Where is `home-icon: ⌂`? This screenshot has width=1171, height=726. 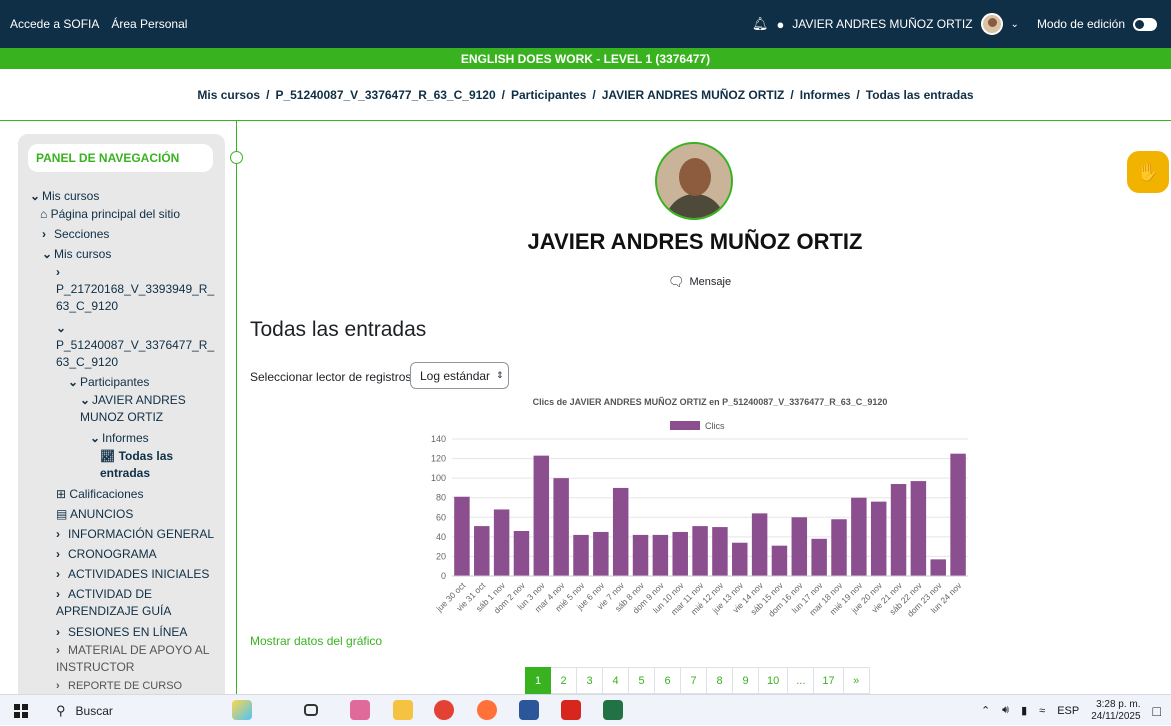
home-icon: ⌂ is located at coordinates (44, 214).